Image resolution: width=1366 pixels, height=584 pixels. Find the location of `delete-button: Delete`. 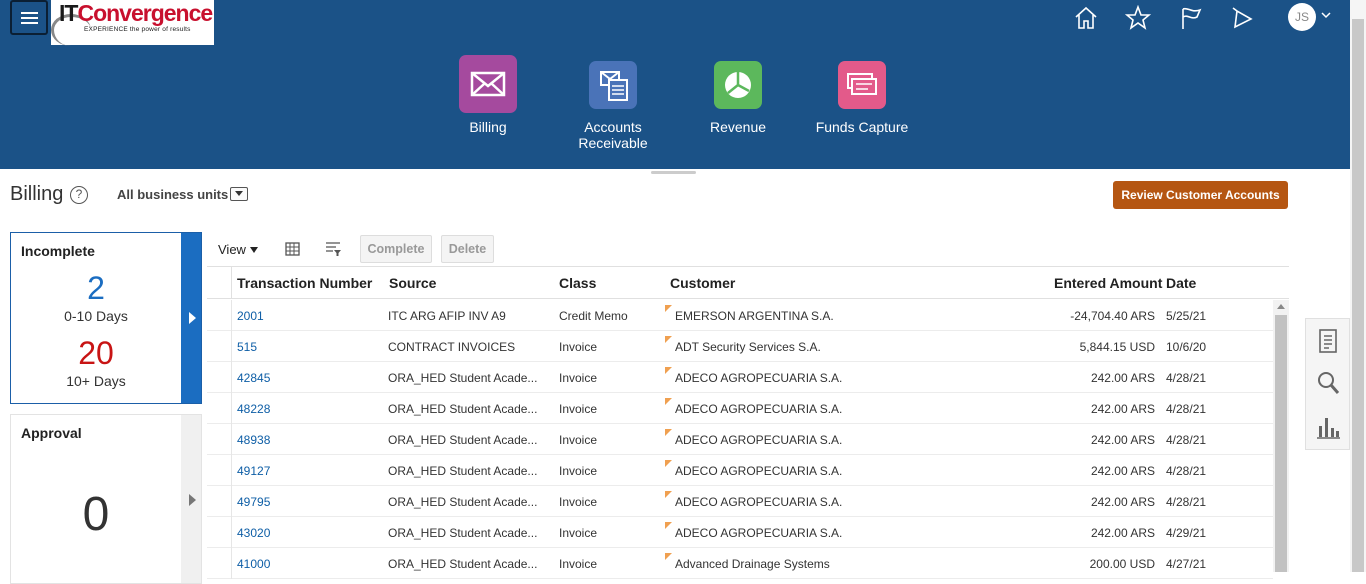

delete-button: Delete is located at coordinates (467, 249).